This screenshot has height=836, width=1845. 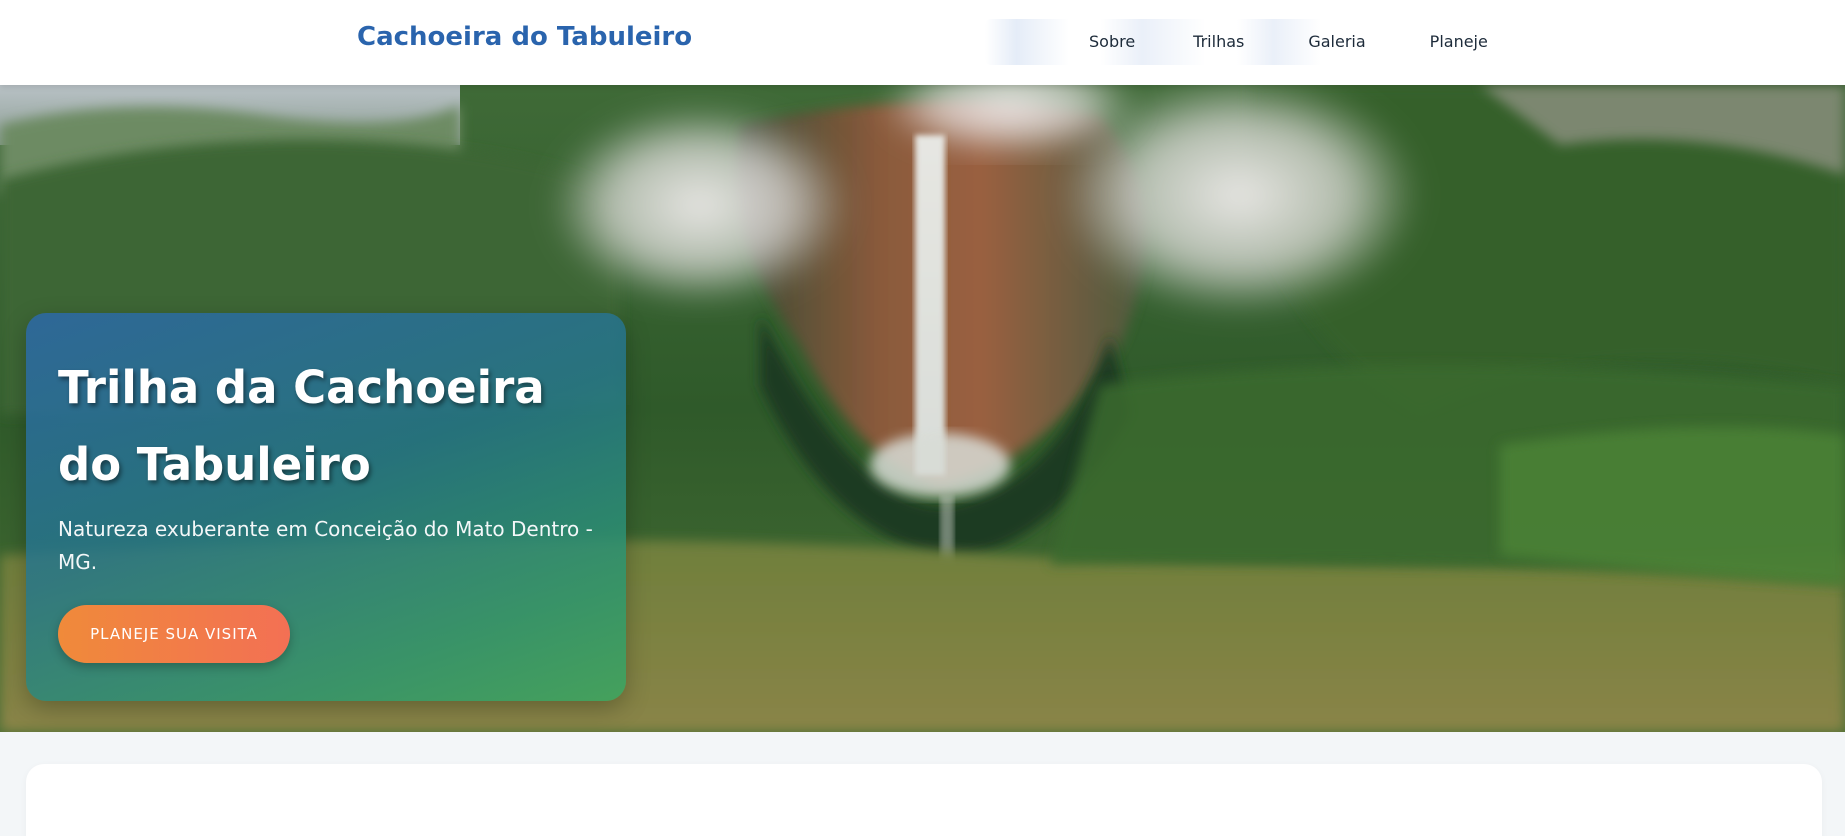 What do you see at coordinates (524, 37) in the screenshot?
I see `brand-logo-text: Cachoeira do Tabuleiro` at bounding box center [524, 37].